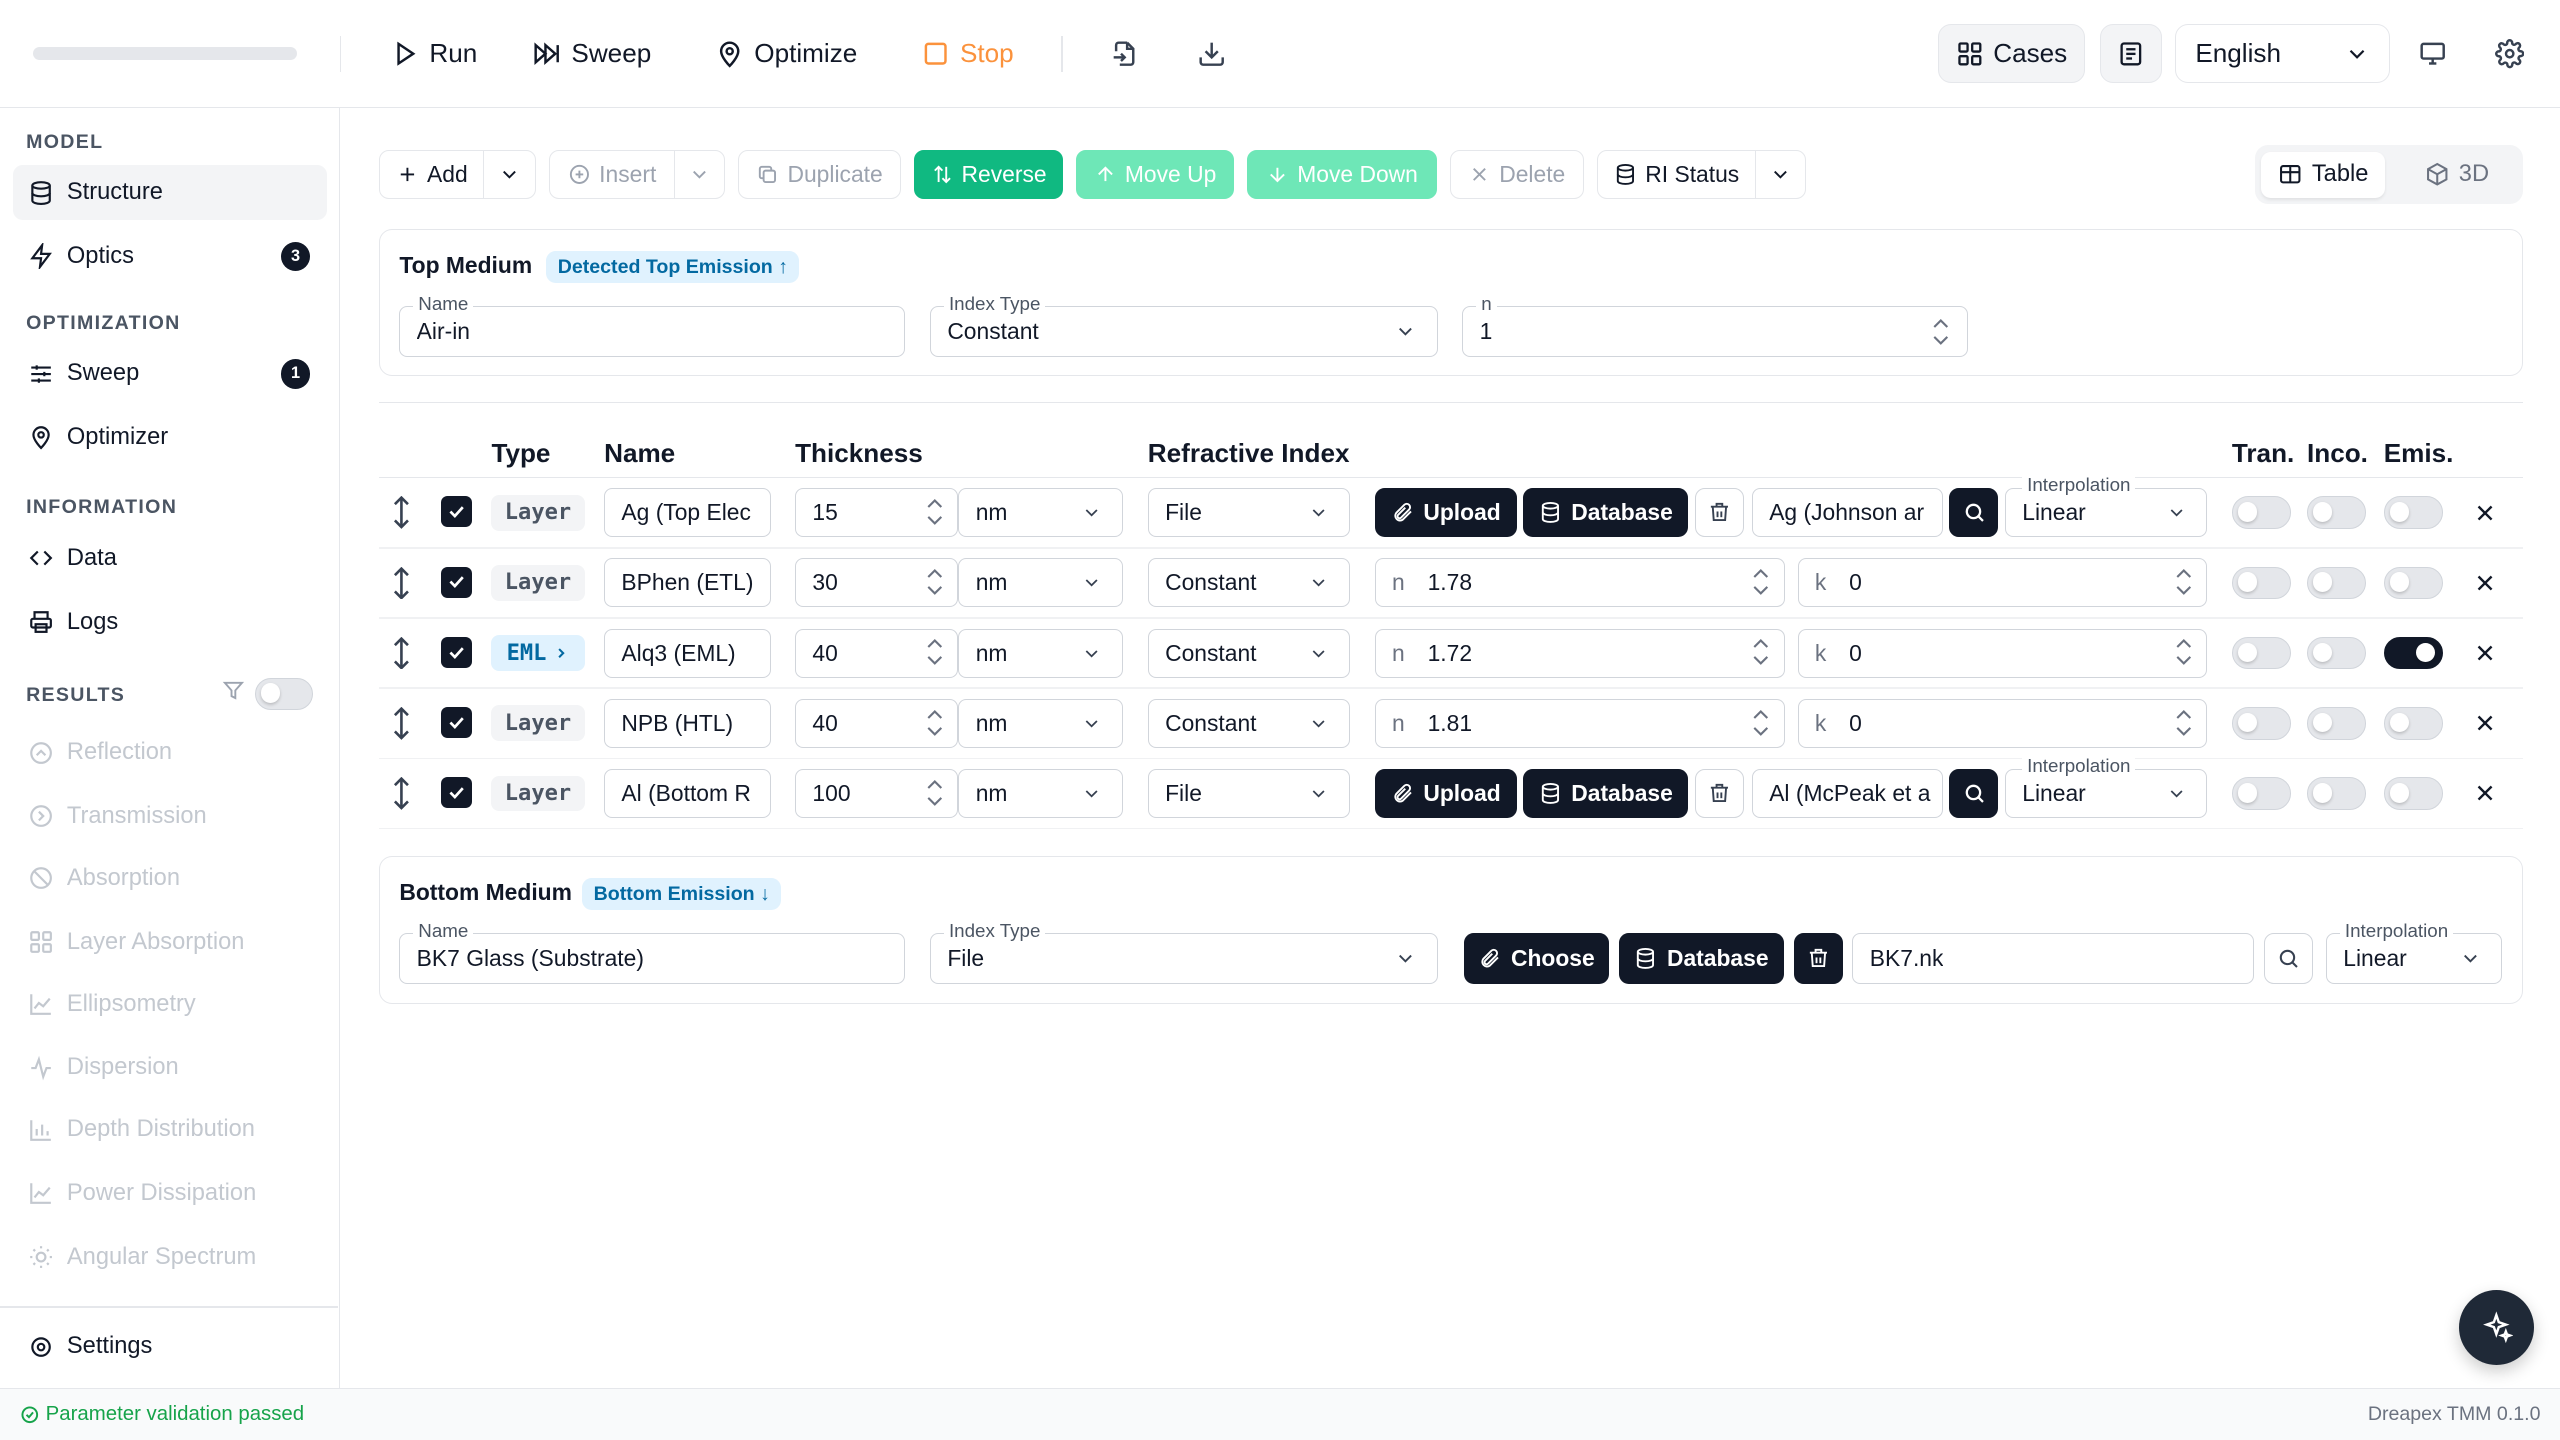  I want to click on language-select: English, so click(2282, 54).